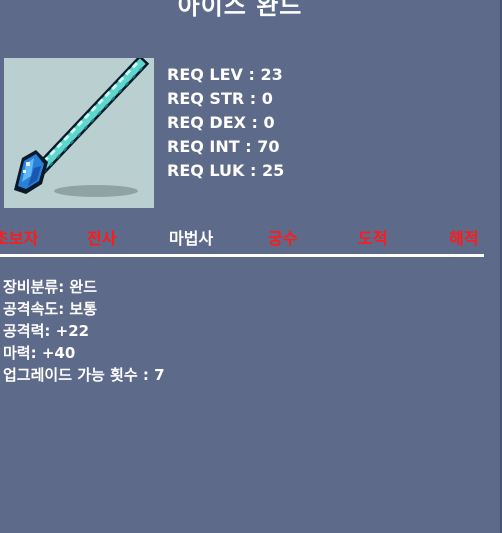  What do you see at coordinates (225, 74) in the screenshot?
I see `req-level: REQ LEV : 23` at bounding box center [225, 74].